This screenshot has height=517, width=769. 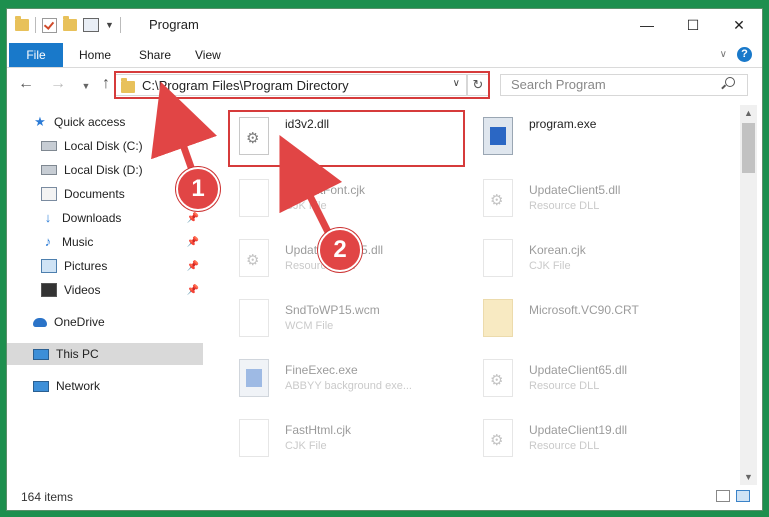 What do you see at coordinates (86, 86) in the screenshot?
I see `recent-locations-button: ▼` at bounding box center [86, 86].